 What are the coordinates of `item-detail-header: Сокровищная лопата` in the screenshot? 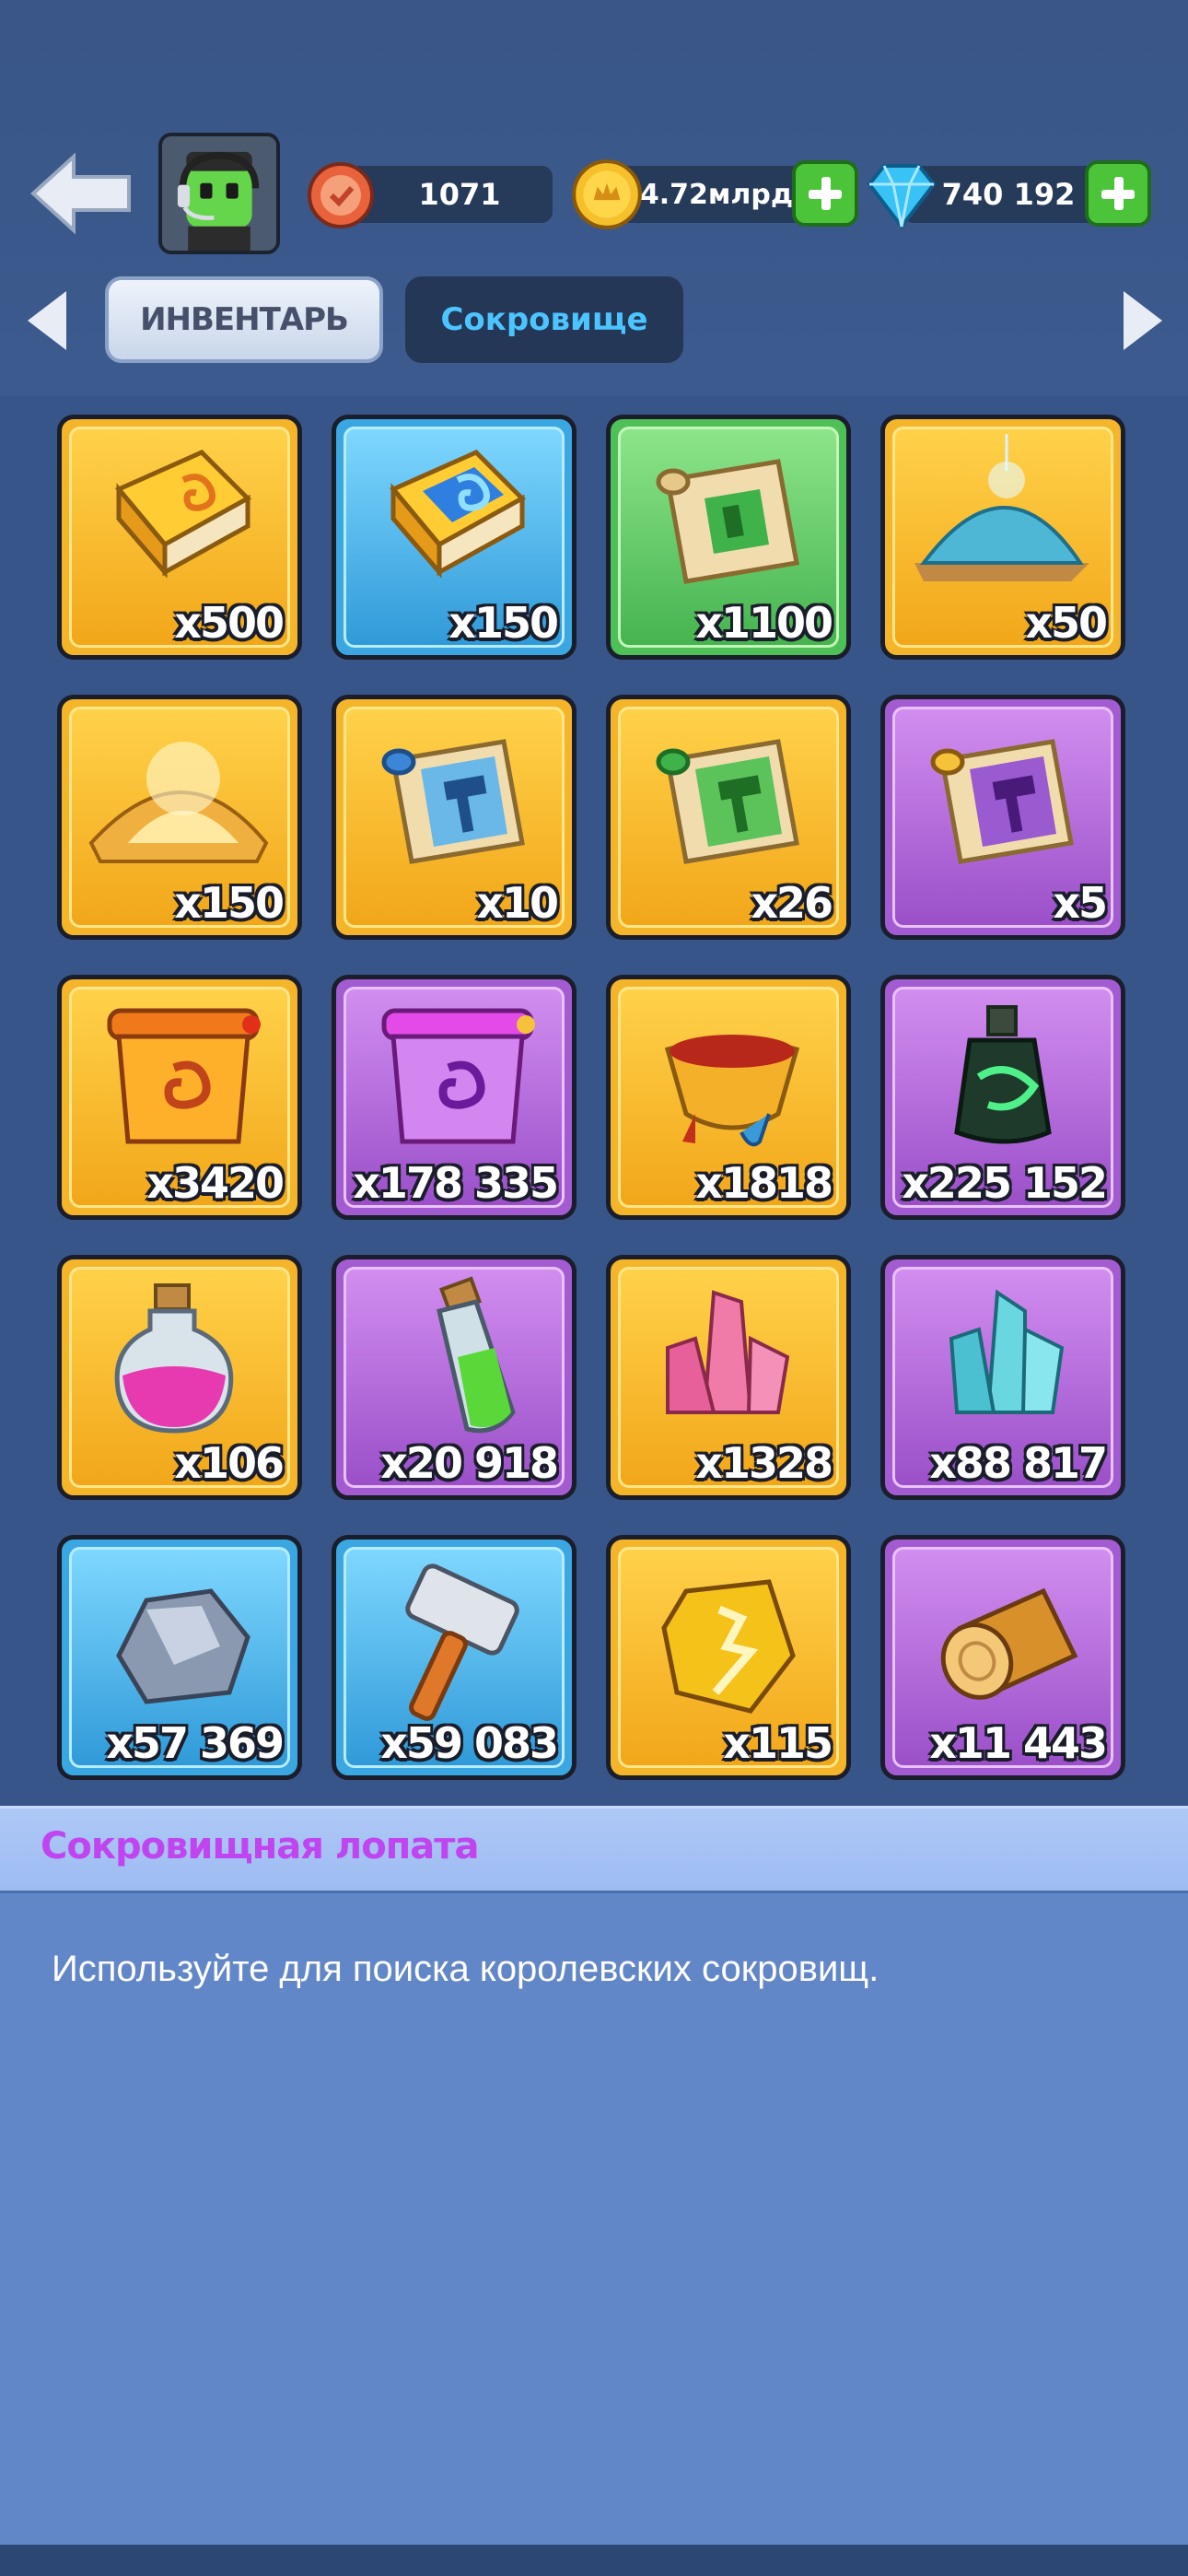 It's located at (594, 1849).